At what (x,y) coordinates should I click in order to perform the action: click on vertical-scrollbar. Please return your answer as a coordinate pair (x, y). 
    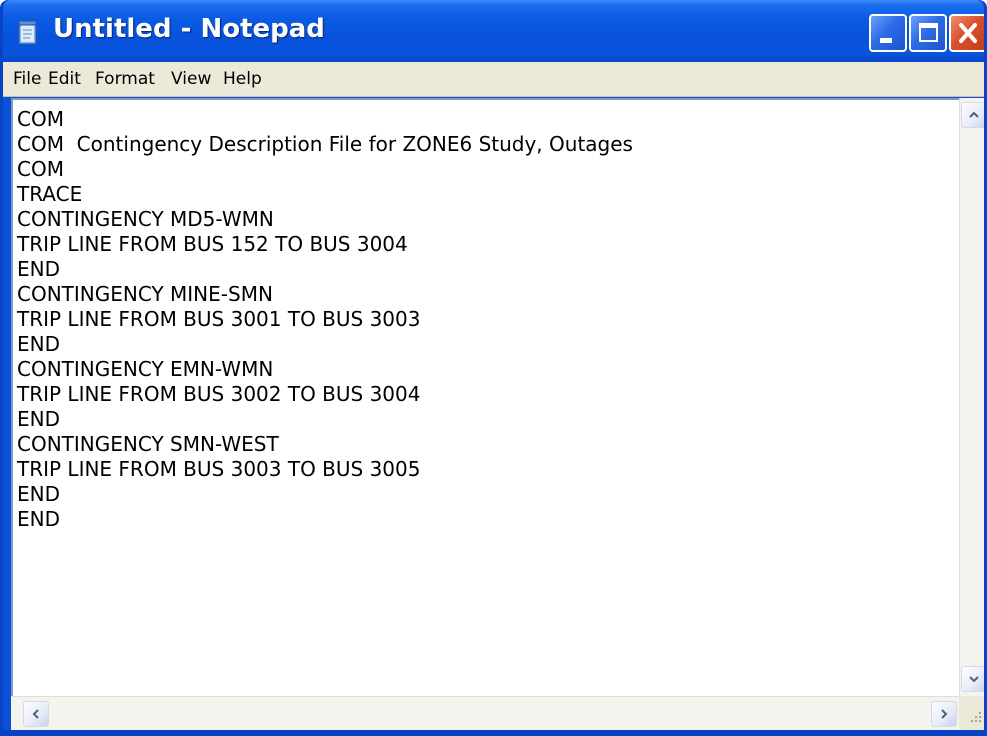
    Looking at the image, I should click on (971, 397).